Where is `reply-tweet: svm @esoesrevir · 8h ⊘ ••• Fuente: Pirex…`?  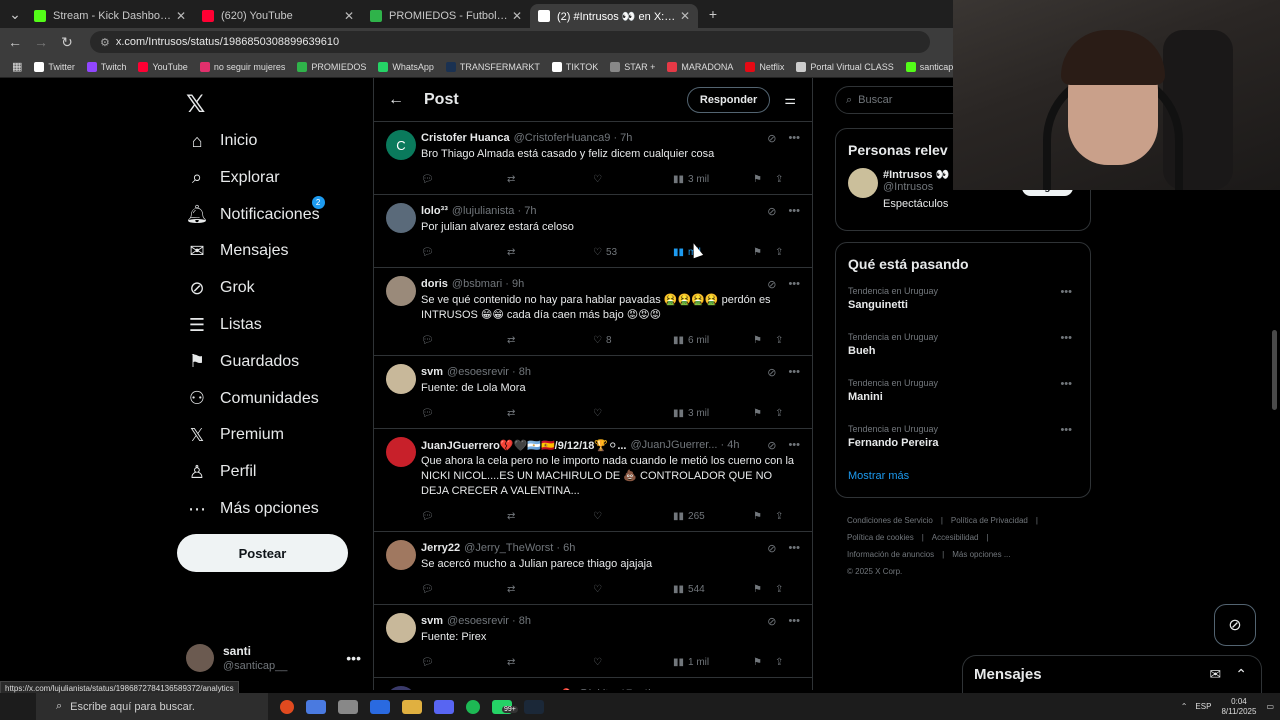 reply-tweet: svm @esoesrevir · 8h ⊘ ••• Fuente: Pirex… is located at coordinates (593, 641).